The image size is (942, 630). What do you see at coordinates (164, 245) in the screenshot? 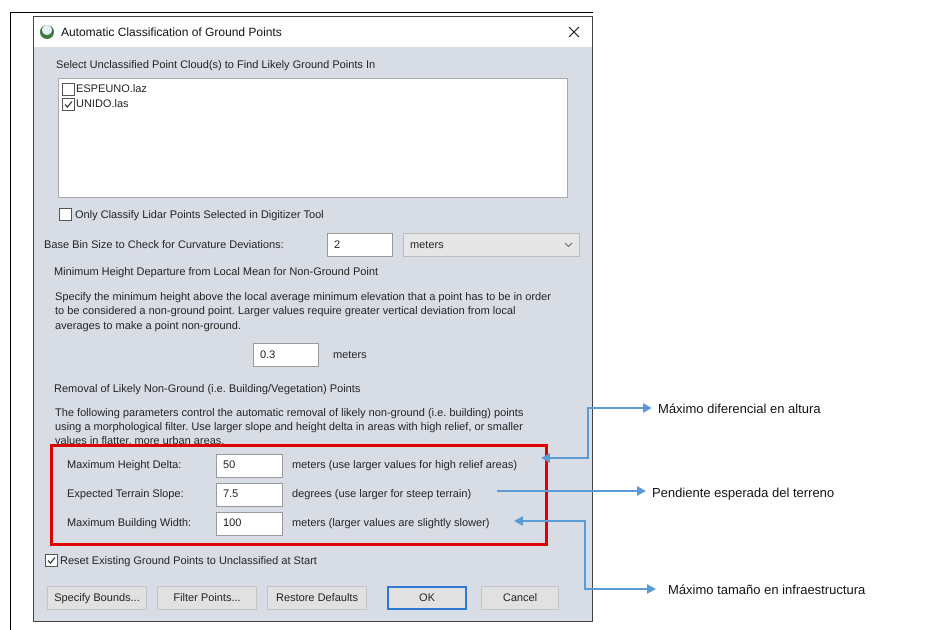
I see `field-label: Base Bin Size to Check for Curvature Deviations:` at bounding box center [164, 245].